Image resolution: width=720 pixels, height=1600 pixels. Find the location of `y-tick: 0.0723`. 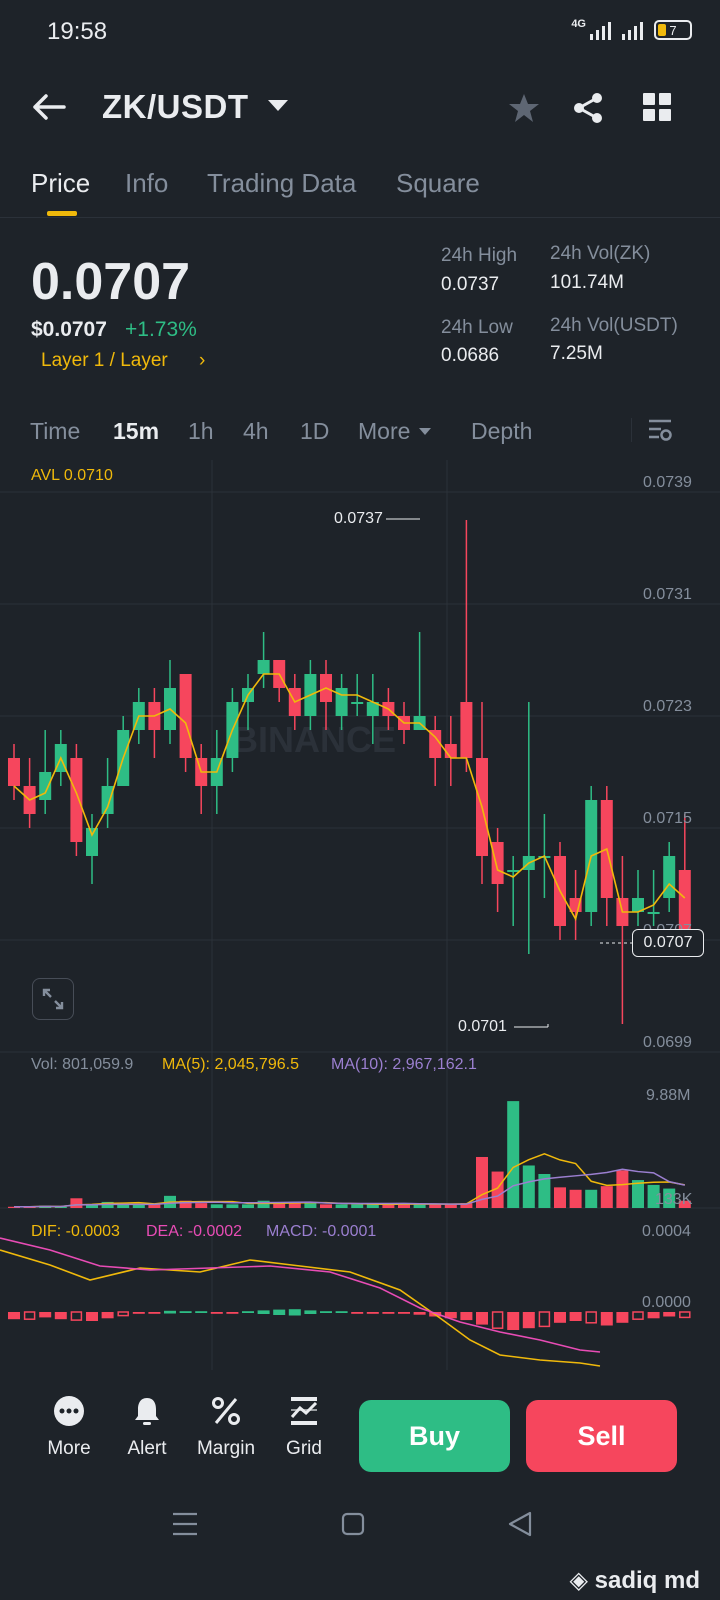

y-tick: 0.0723 is located at coordinates (667, 706).